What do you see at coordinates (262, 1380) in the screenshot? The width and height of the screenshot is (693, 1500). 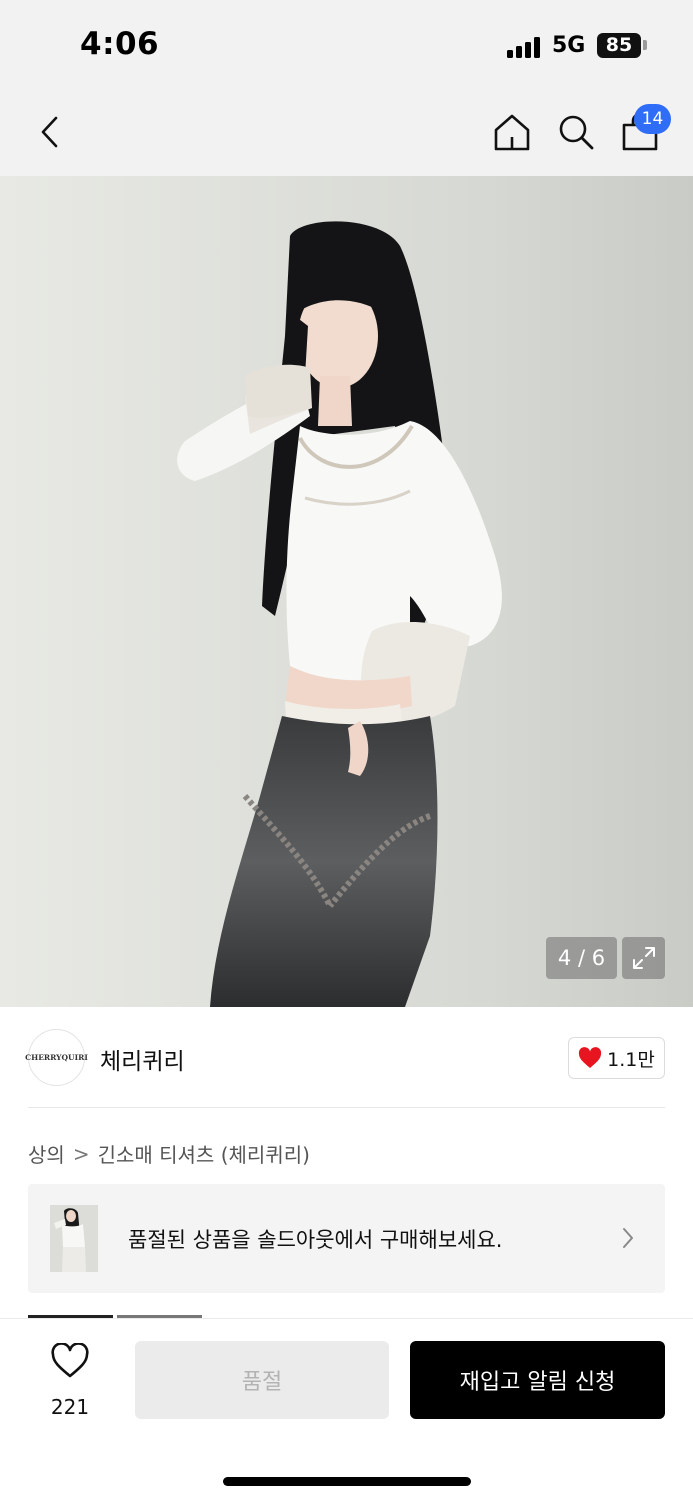 I see `soldout-button: 품절` at bounding box center [262, 1380].